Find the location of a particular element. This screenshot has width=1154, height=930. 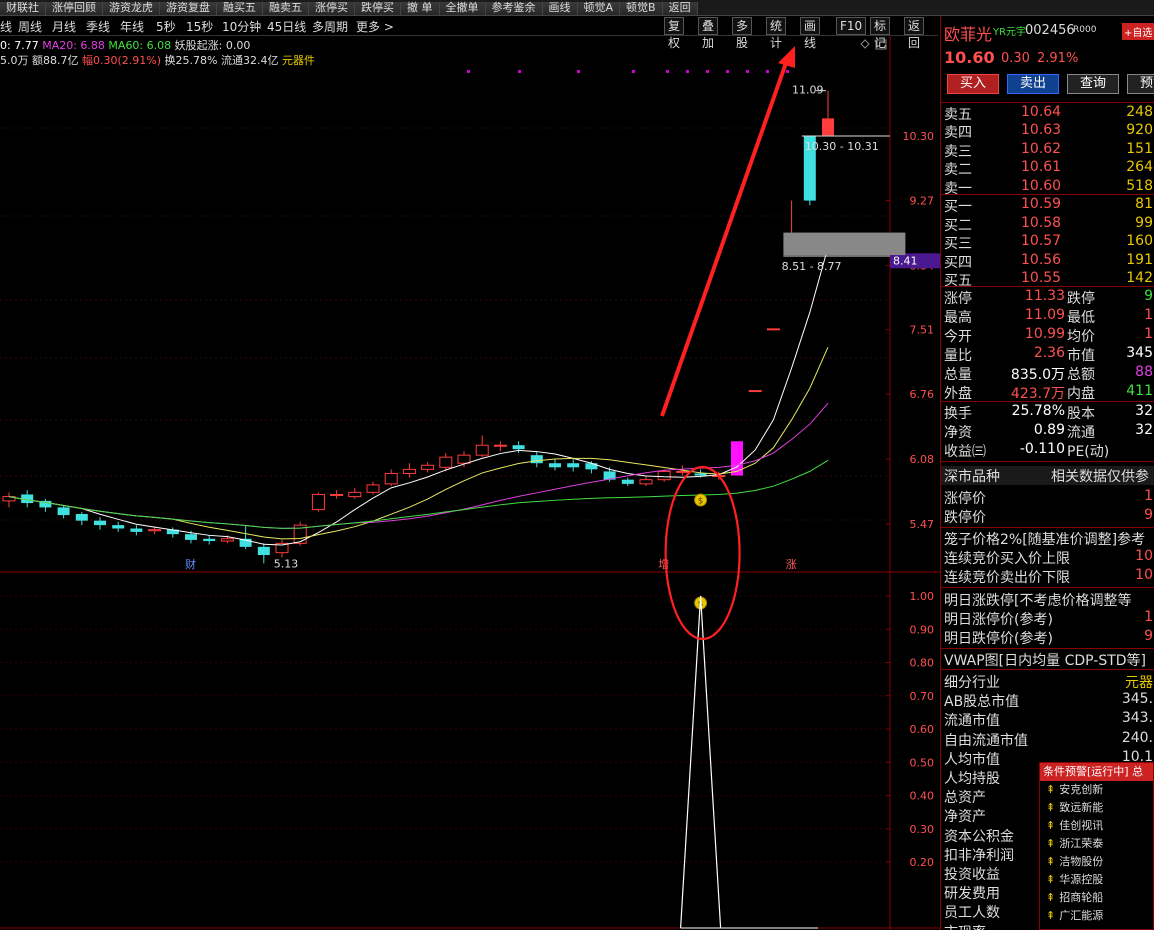

stat-row-2: 今开 10.99 均价 1 is located at coordinates (1047, 335).